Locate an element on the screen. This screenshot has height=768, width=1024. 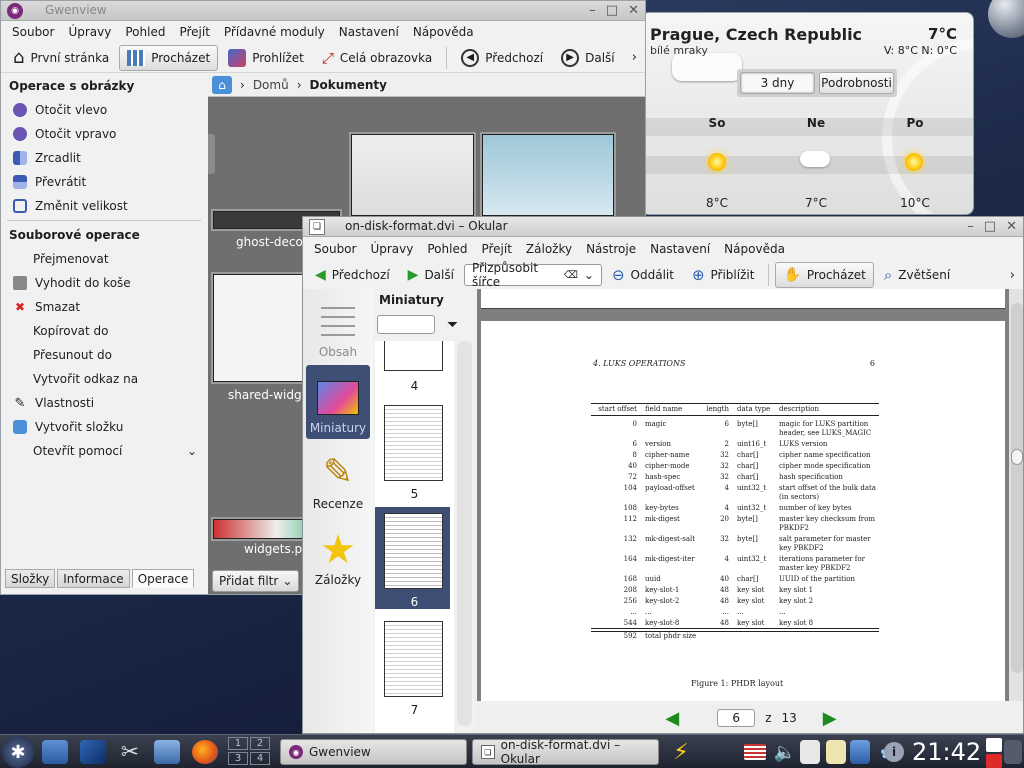
home-folder-icon: ⌂ is located at coordinates (222, 85).